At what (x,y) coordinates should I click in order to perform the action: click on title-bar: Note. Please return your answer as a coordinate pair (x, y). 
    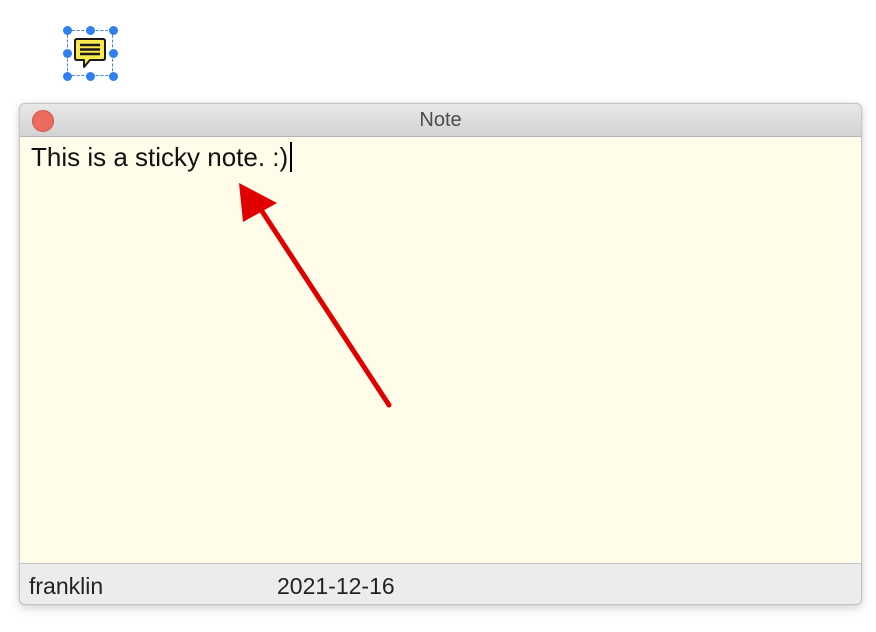
    Looking at the image, I should click on (440, 120).